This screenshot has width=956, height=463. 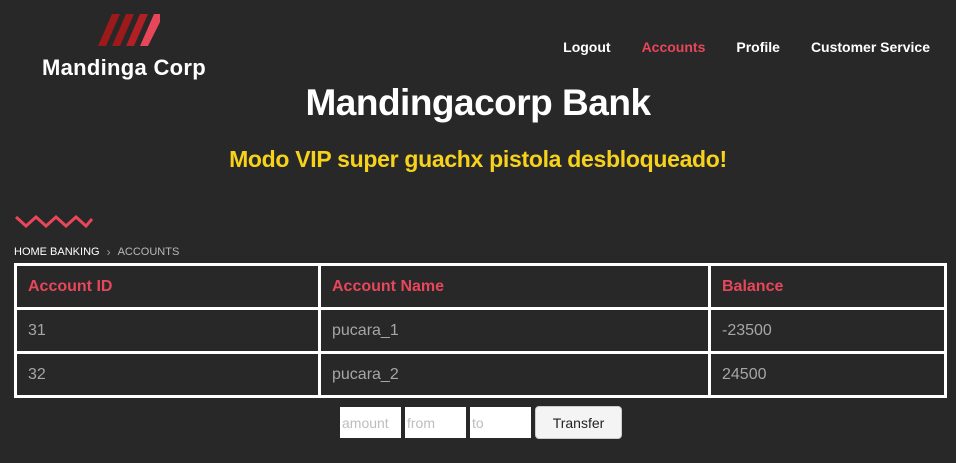 I want to click on account-id-cell: 32, so click(x=167, y=374).